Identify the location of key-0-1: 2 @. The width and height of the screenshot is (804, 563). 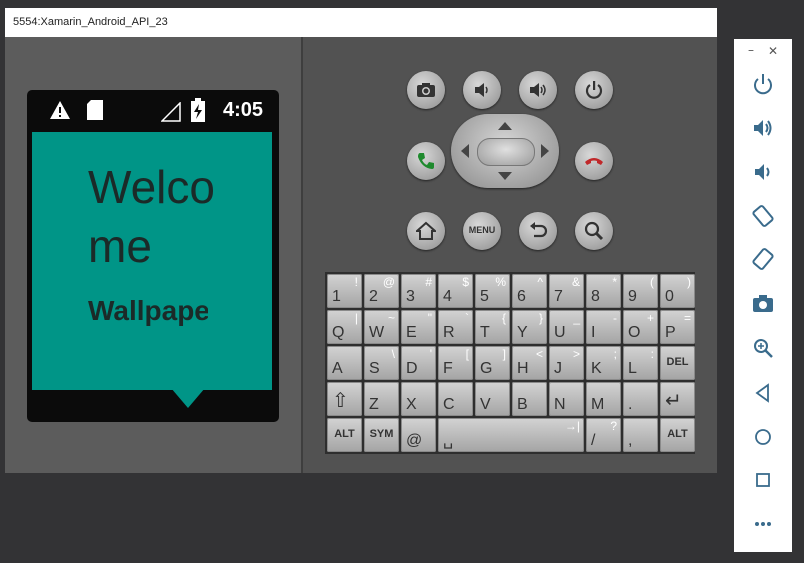
(381, 291).